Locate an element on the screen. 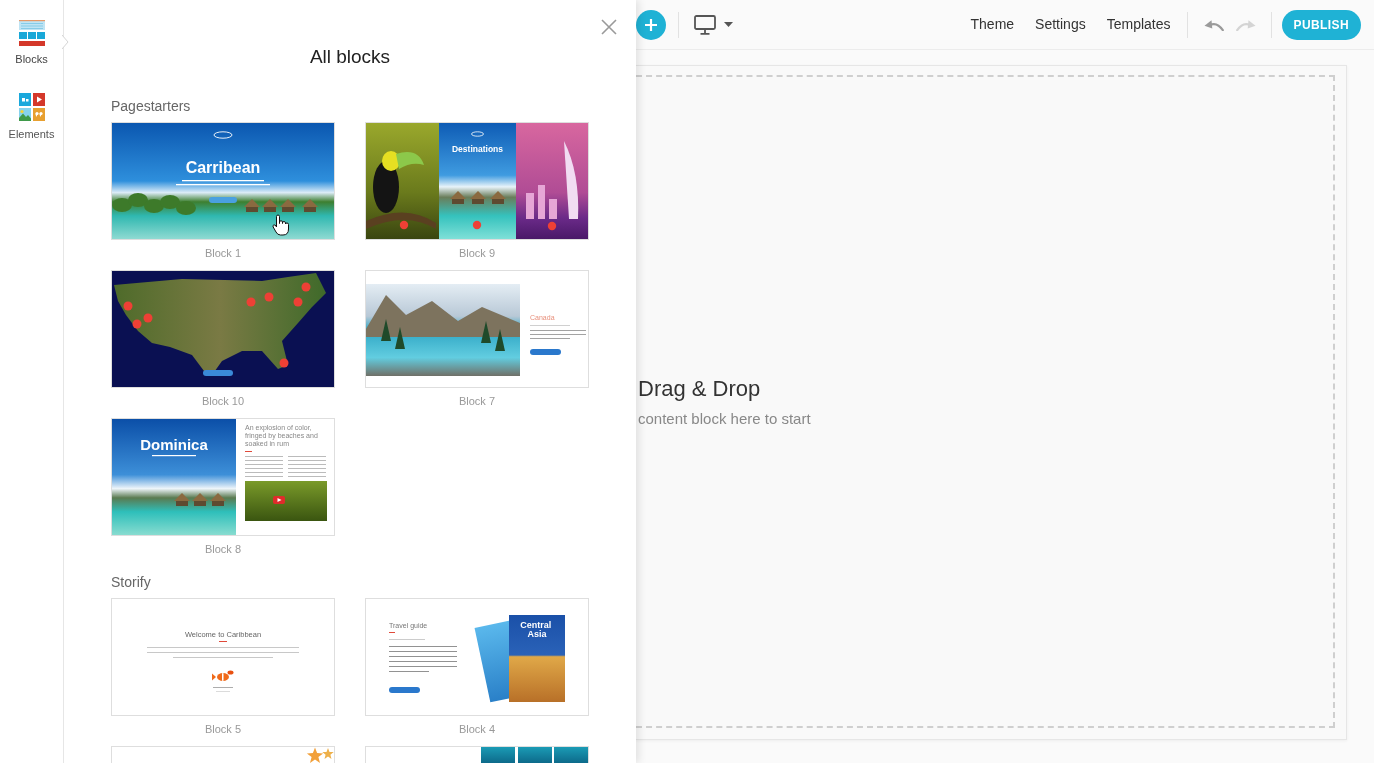 The image size is (1374, 763). undo-button is located at coordinates (1213, 24).